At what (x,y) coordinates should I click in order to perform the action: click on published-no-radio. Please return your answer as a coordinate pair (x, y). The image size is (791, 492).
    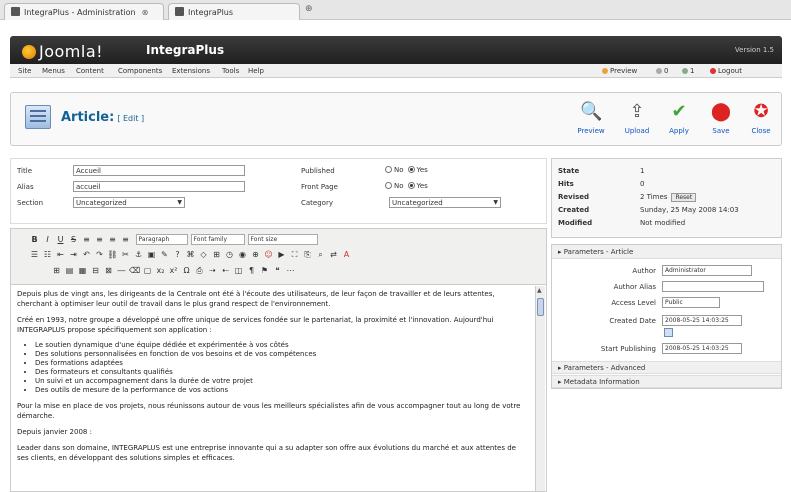
    Looking at the image, I should click on (388, 169).